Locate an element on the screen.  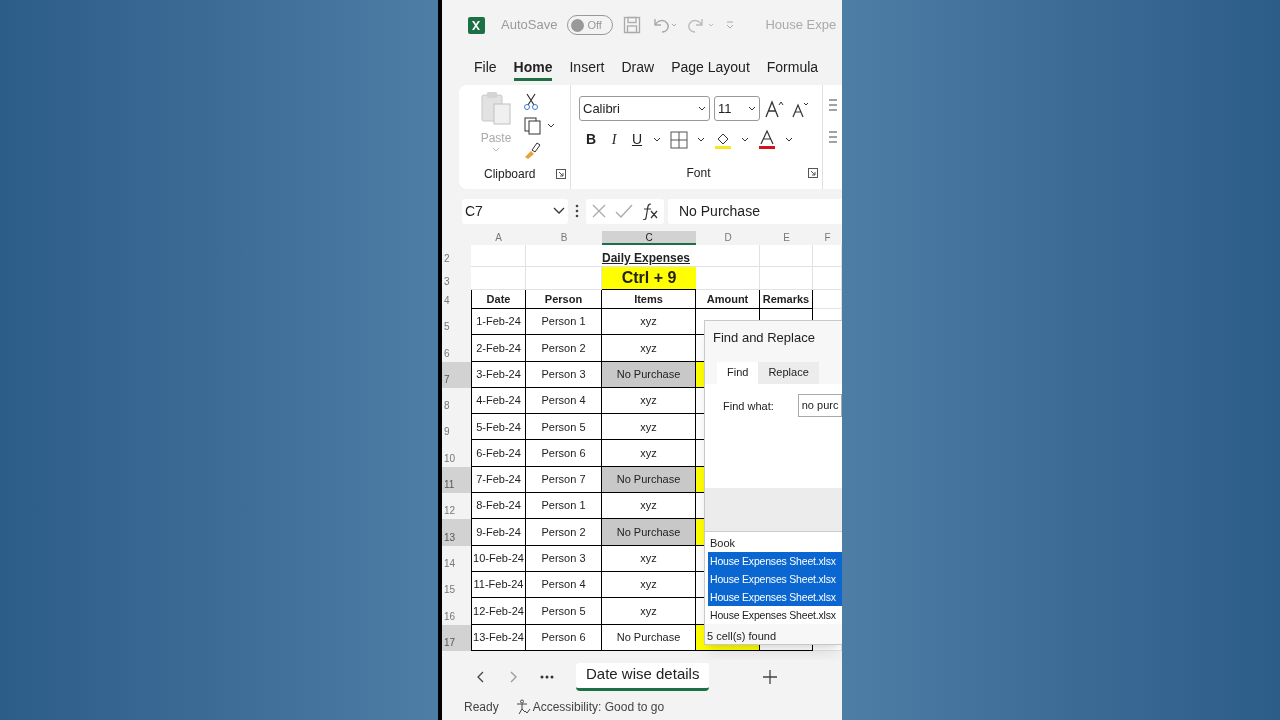
font-color-icon is located at coordinates (767, 139).